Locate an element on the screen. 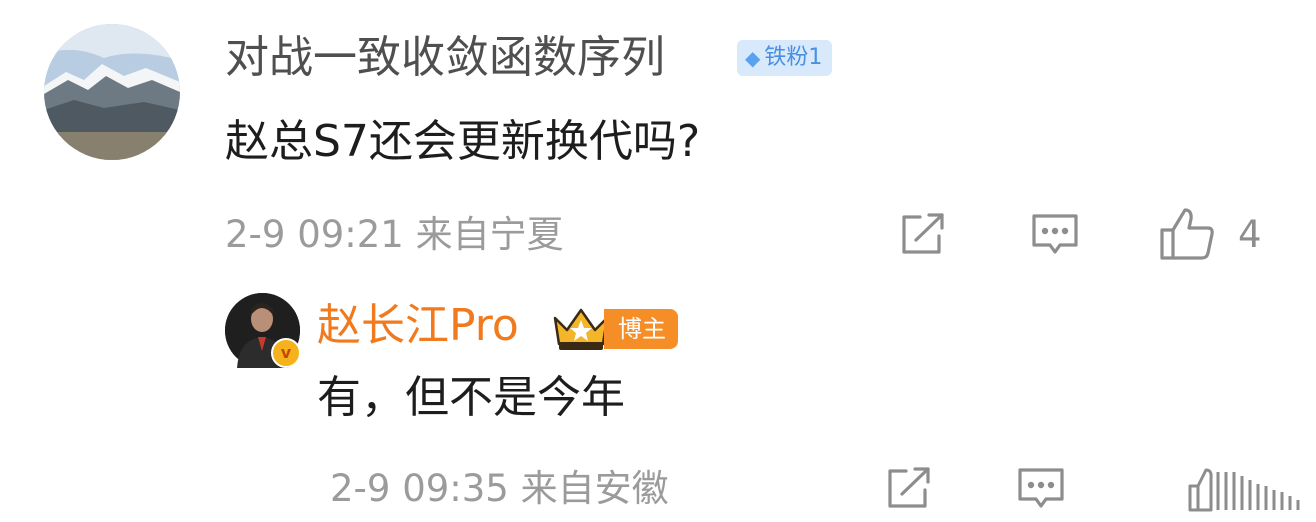  fan-level-badge: ◆ 铁粉1 is located at coordinates (785, 58).